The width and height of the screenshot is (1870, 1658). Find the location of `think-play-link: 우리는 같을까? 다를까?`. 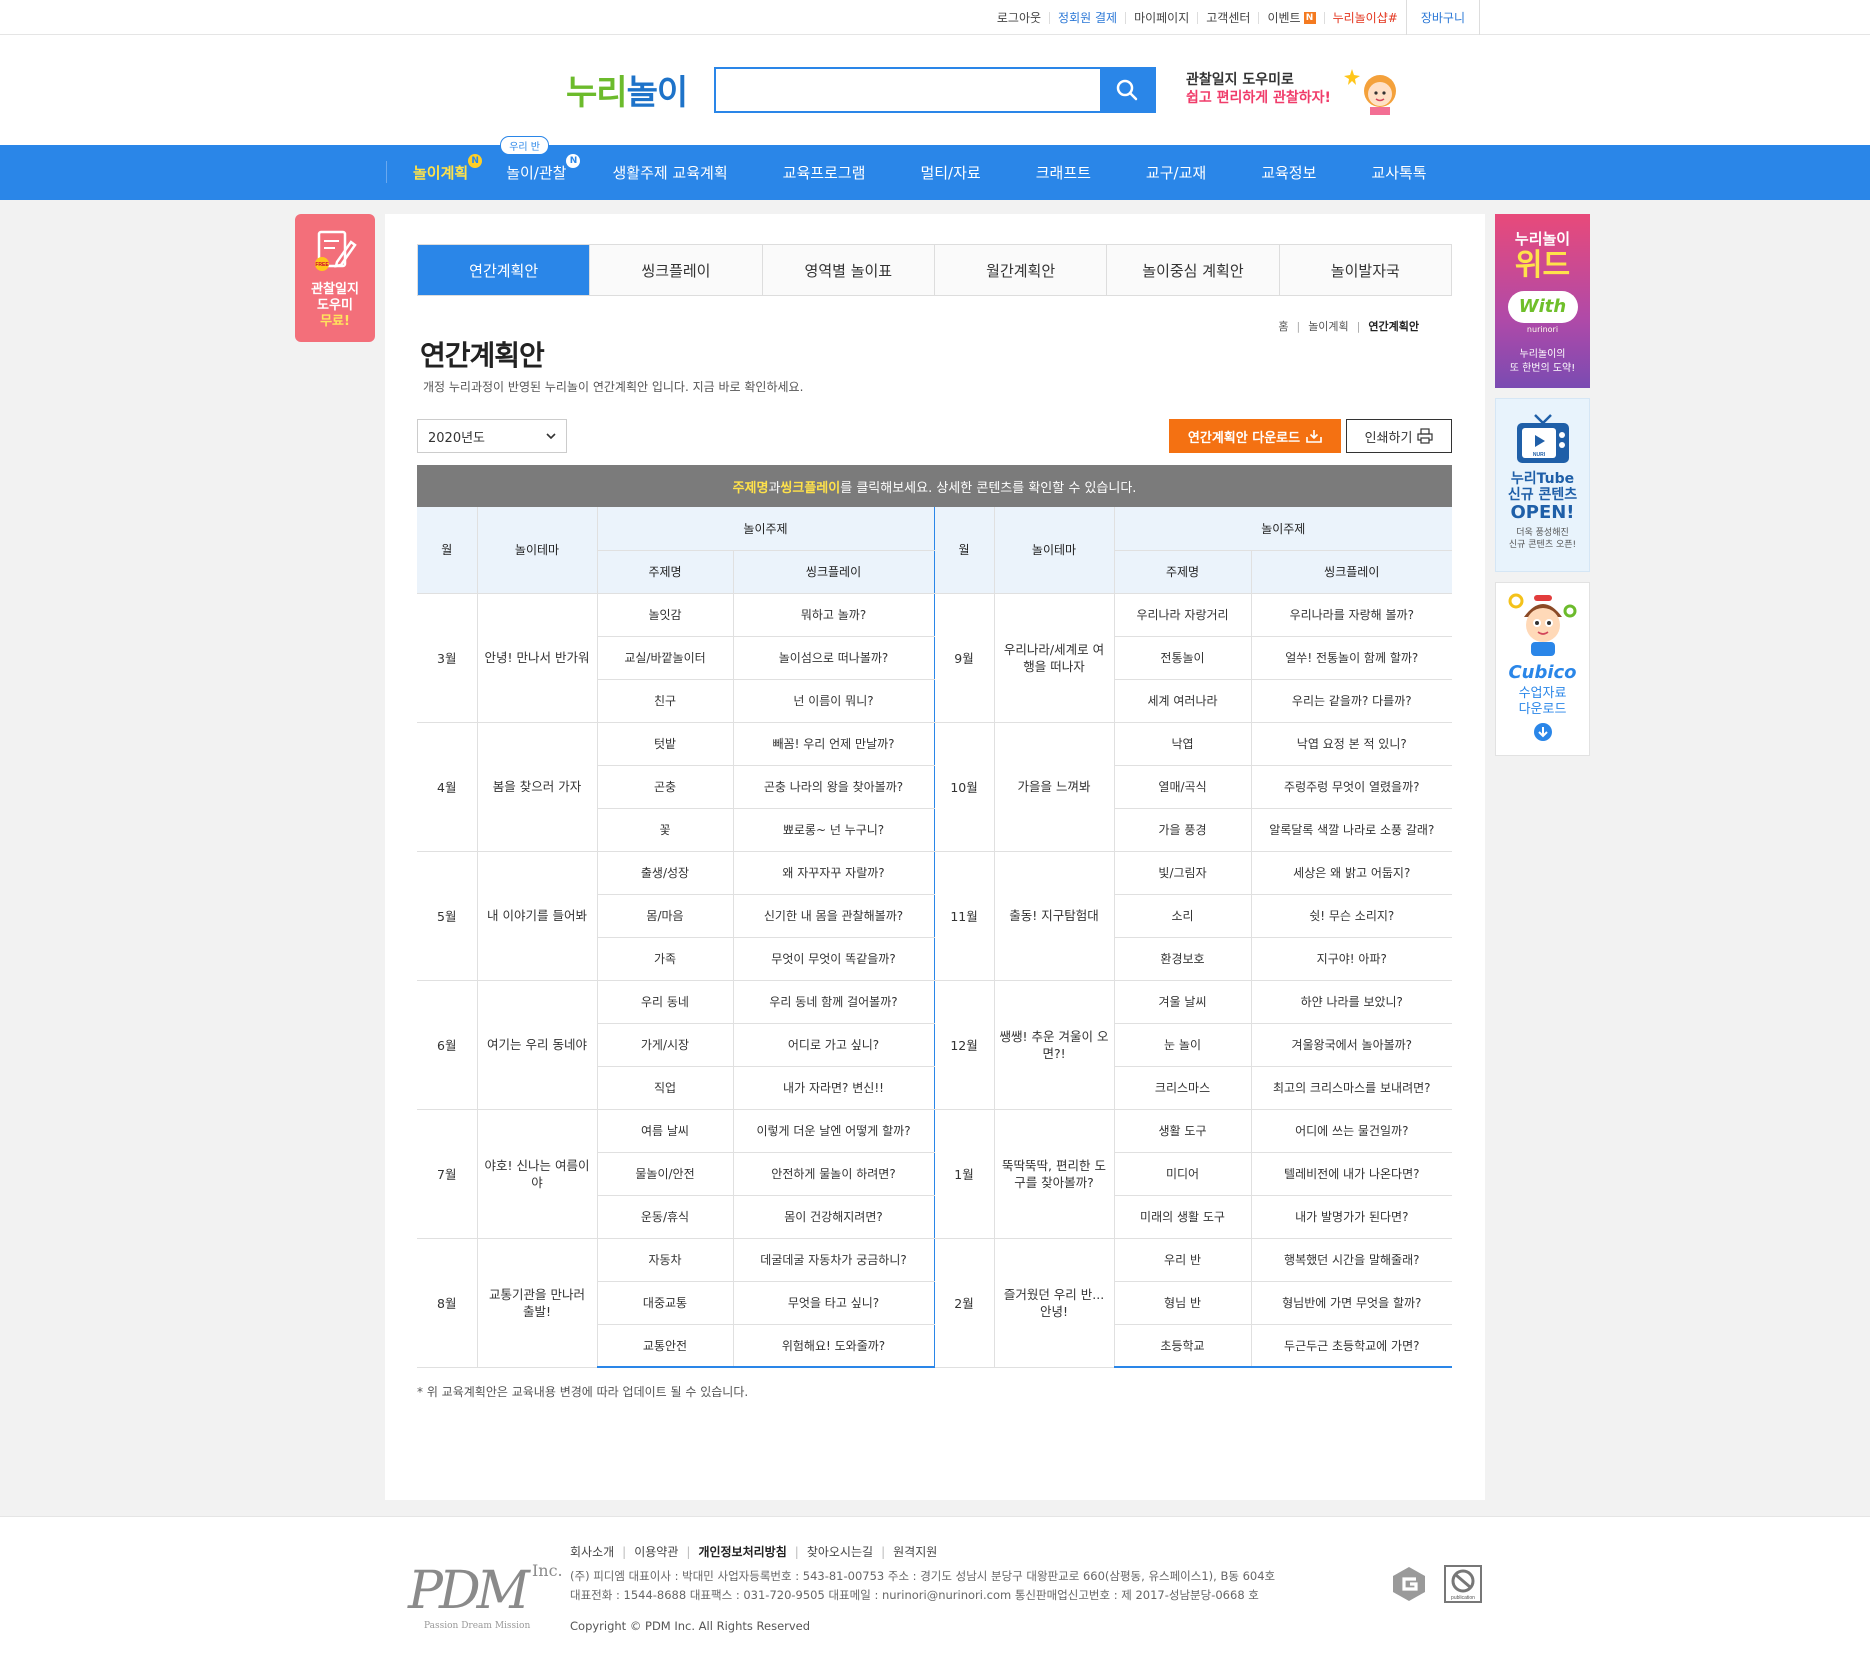

think-play-link: 우리는 같을까? 다를까? is located at coordinates (1352, 701).